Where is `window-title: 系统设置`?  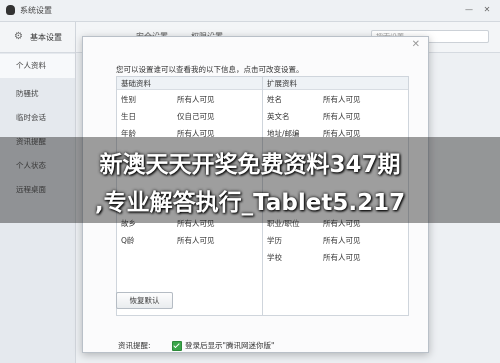
window-title: 系统设置 is located at coordinates (36, 10).